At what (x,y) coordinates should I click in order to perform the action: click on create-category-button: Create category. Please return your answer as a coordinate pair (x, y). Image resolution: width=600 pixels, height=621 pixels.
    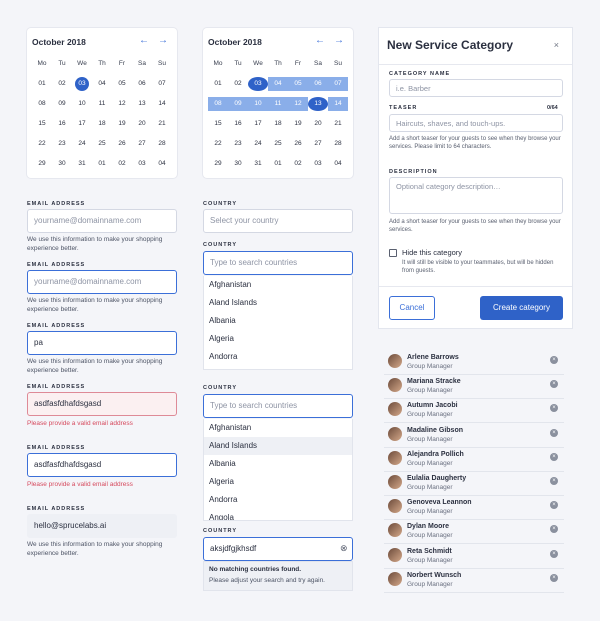
    Looking at the image, I should click on (521, 308).